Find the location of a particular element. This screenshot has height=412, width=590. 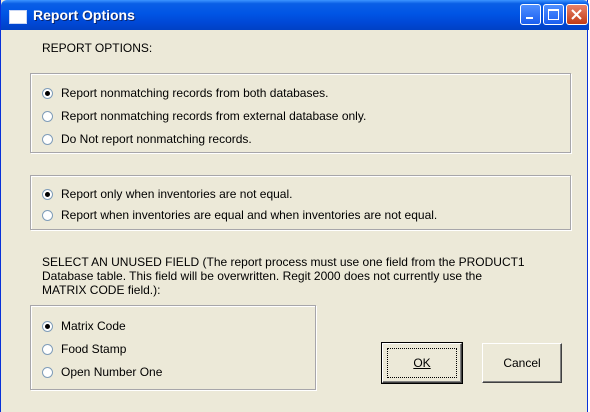

close-icon is located at coordinates (576, 14).